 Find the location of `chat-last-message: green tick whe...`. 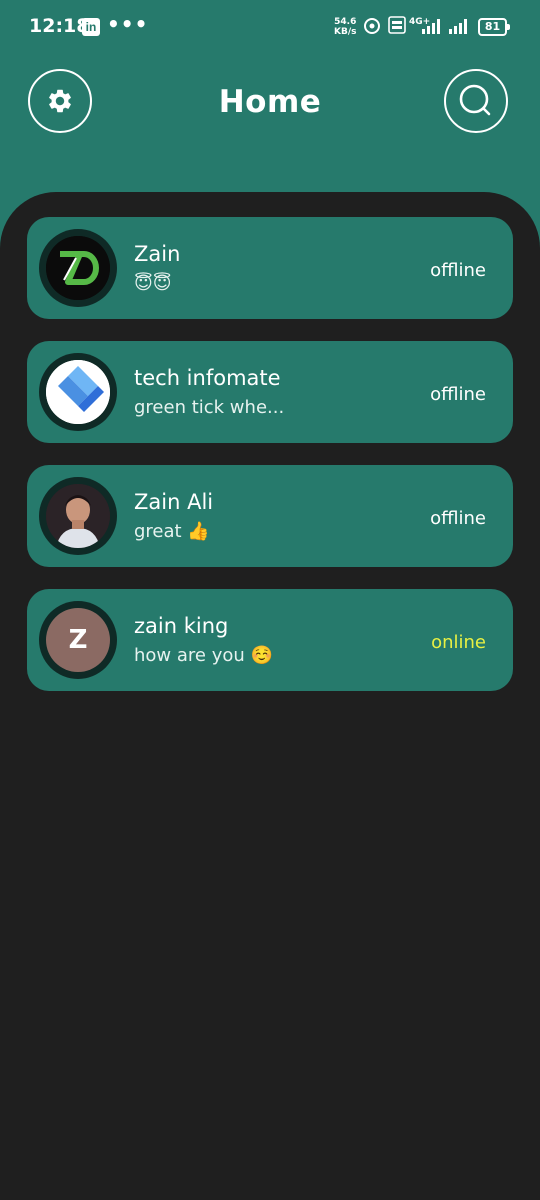

chat-last-message: green tick whe... is located at coordinates (209, 407).